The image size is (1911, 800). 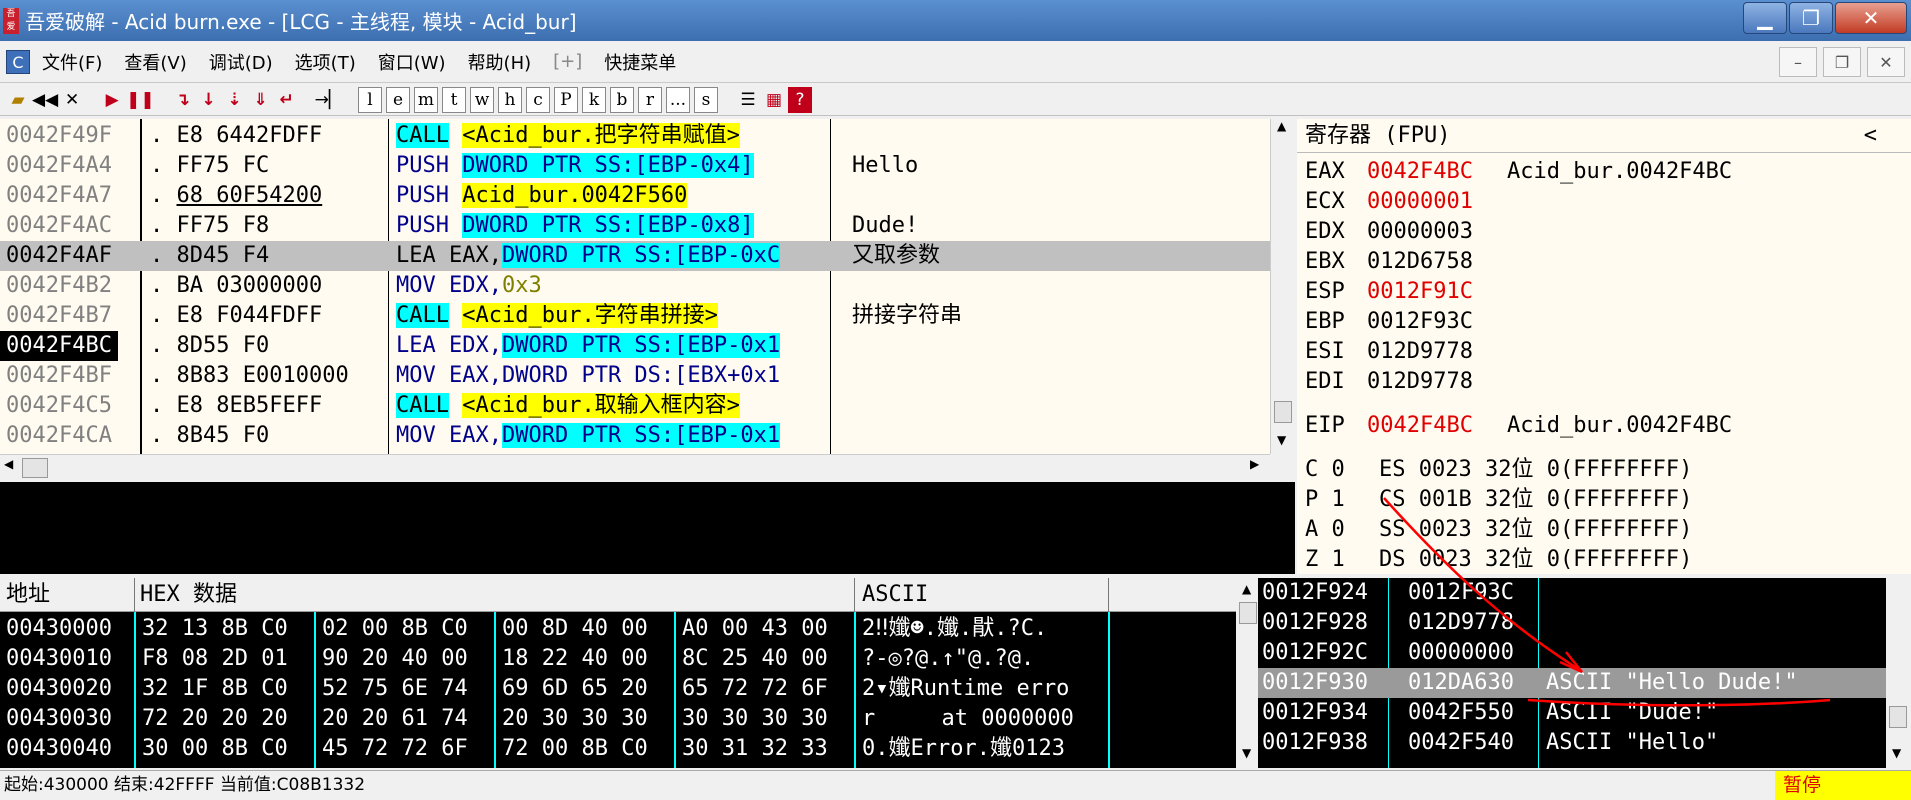 What do you see at coordinates (1573, 623) in the screenshot?
I see `stack-row: 0012F928 012D9778` at bounding box center [1573, 623].